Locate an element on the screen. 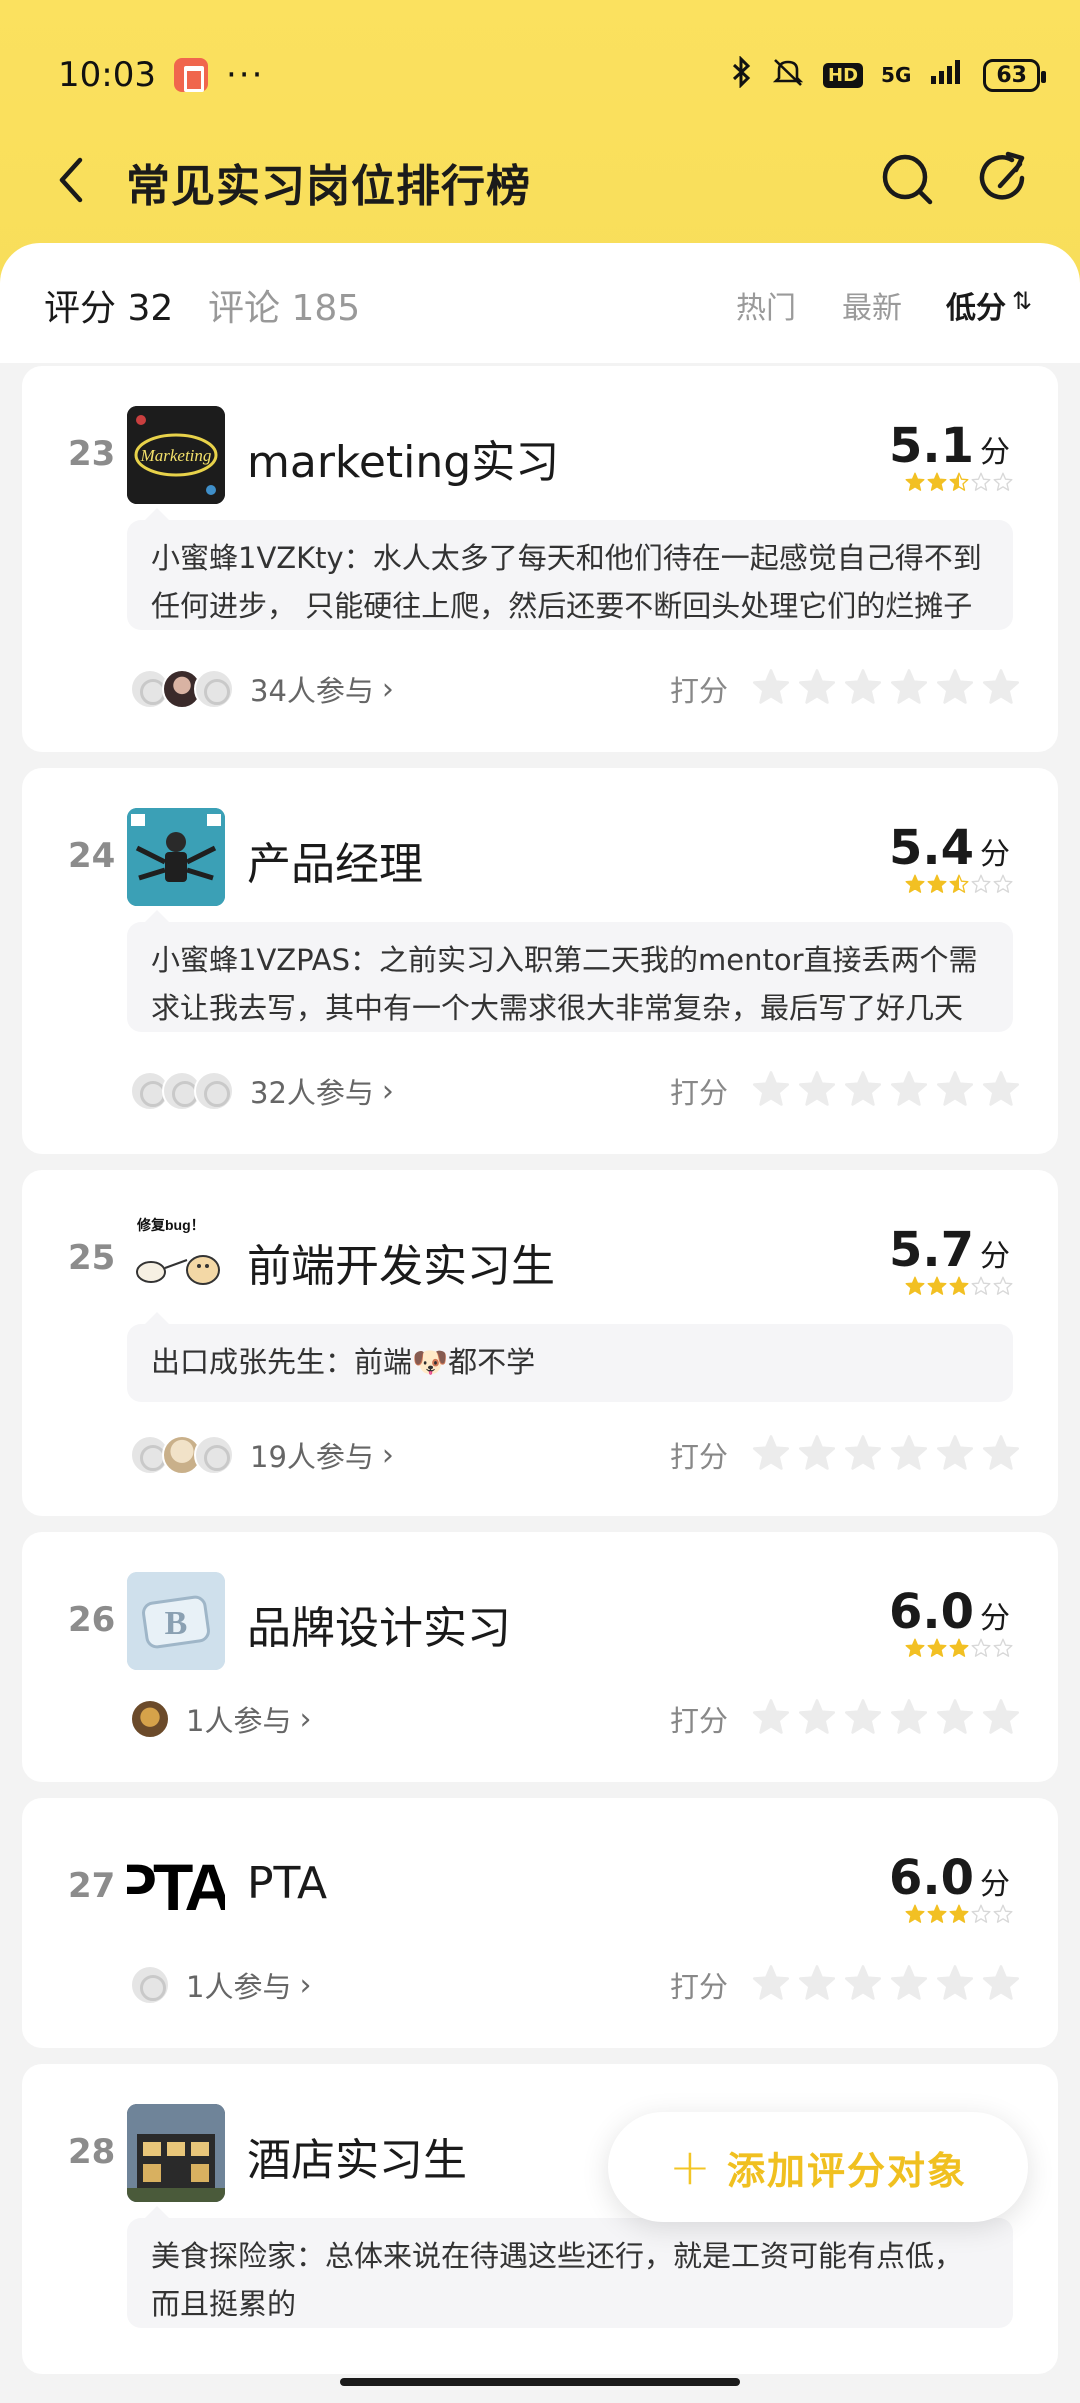 The image size is (1080, 2403). svg-text: Marketing is located at coordinates (176, 455).